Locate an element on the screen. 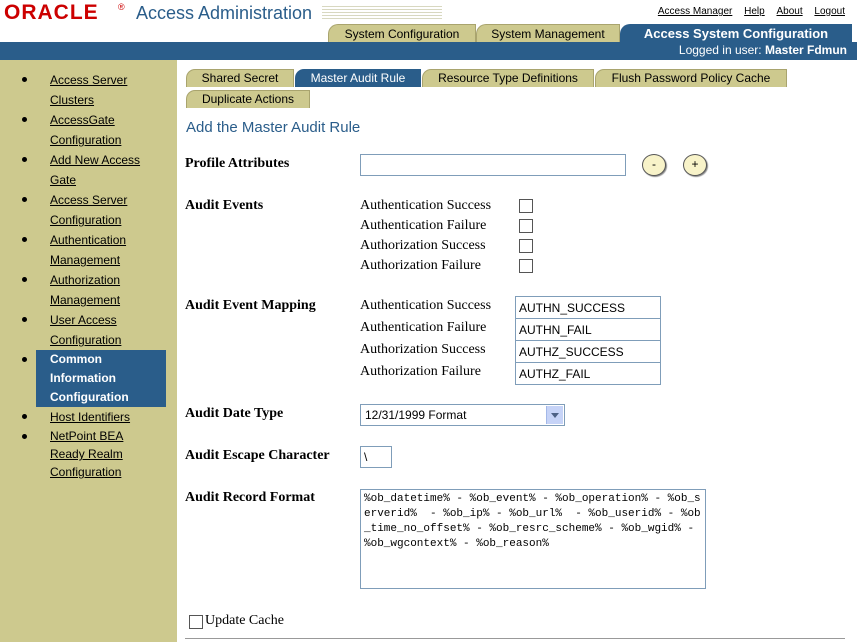 The height and width of the screenshot is (642, 857). sidebar-item-host-identifiers: Host Identifiers is located at coordinates (94, 417).